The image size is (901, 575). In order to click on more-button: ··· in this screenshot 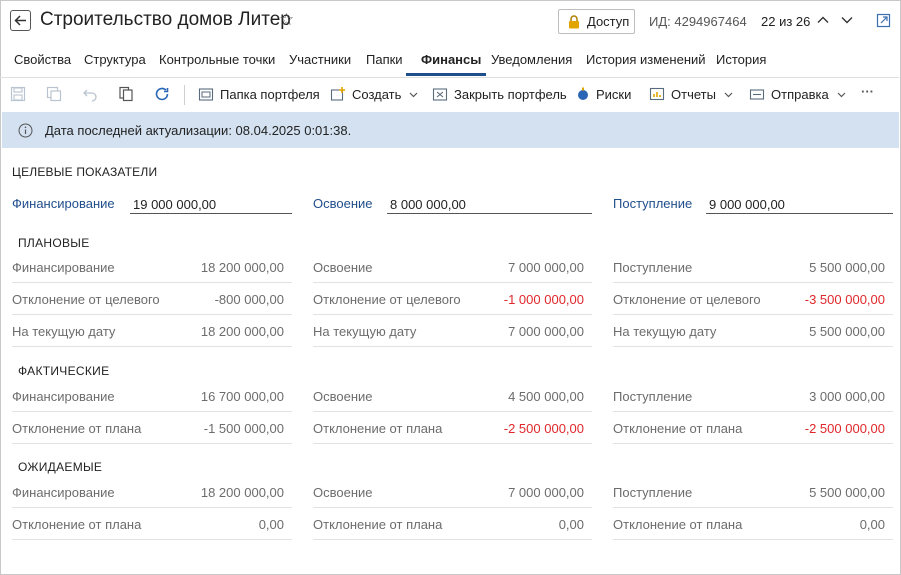, I will do `click(867, 91)`.